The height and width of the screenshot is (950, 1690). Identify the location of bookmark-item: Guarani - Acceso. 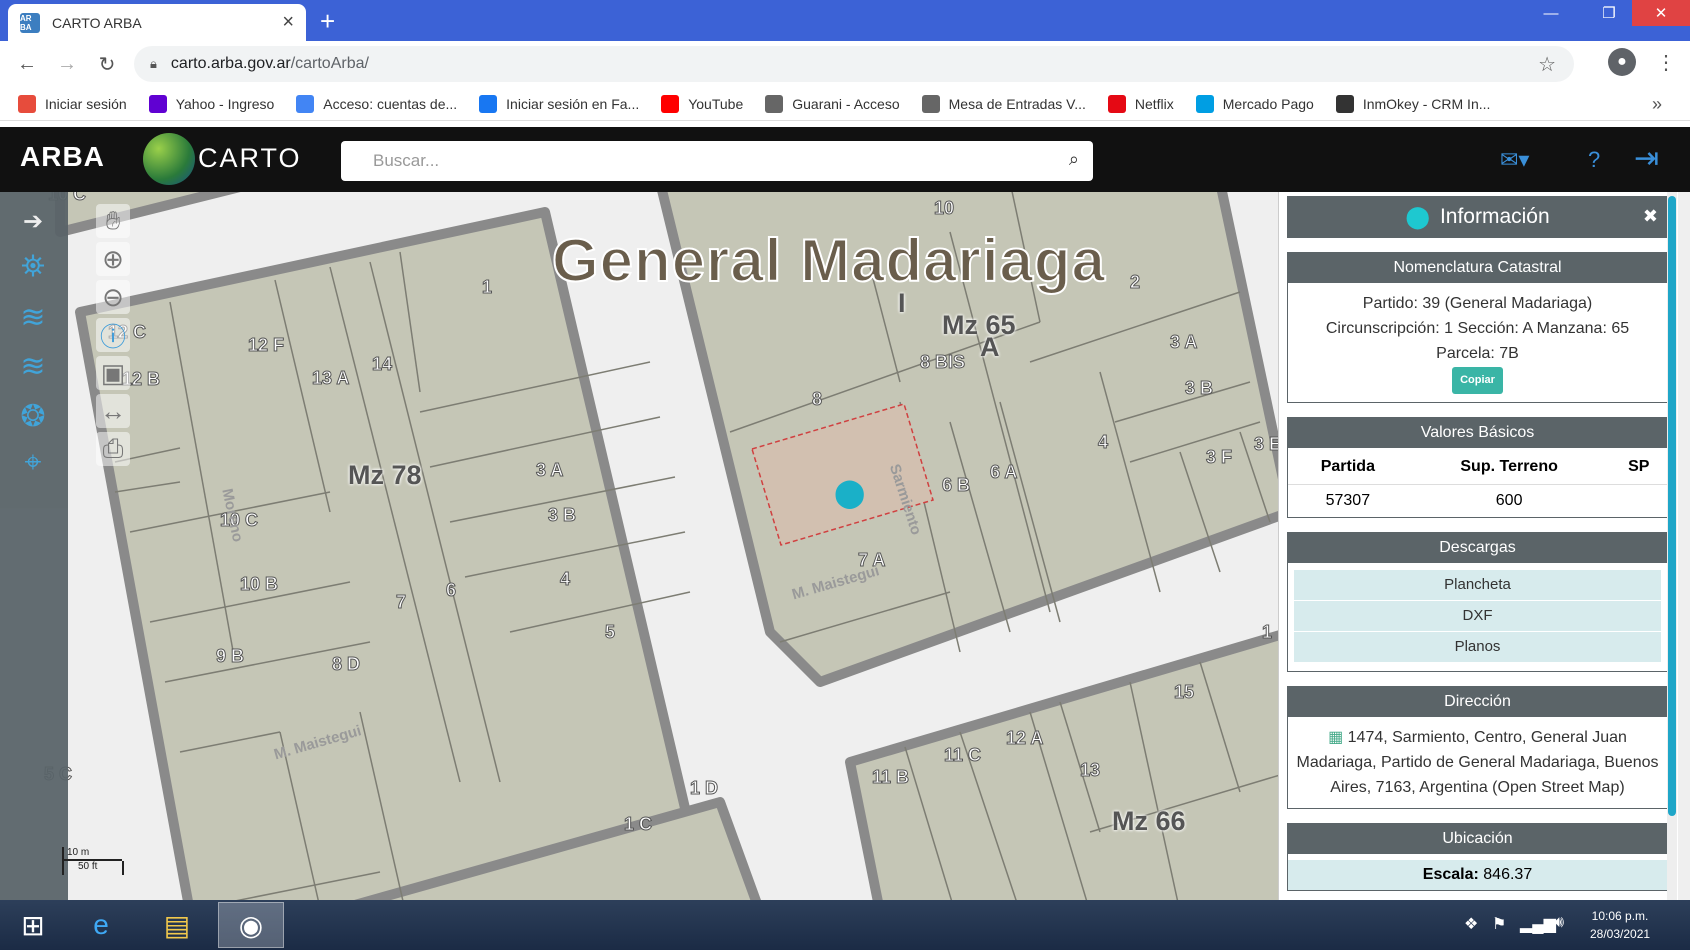
(832, 103).